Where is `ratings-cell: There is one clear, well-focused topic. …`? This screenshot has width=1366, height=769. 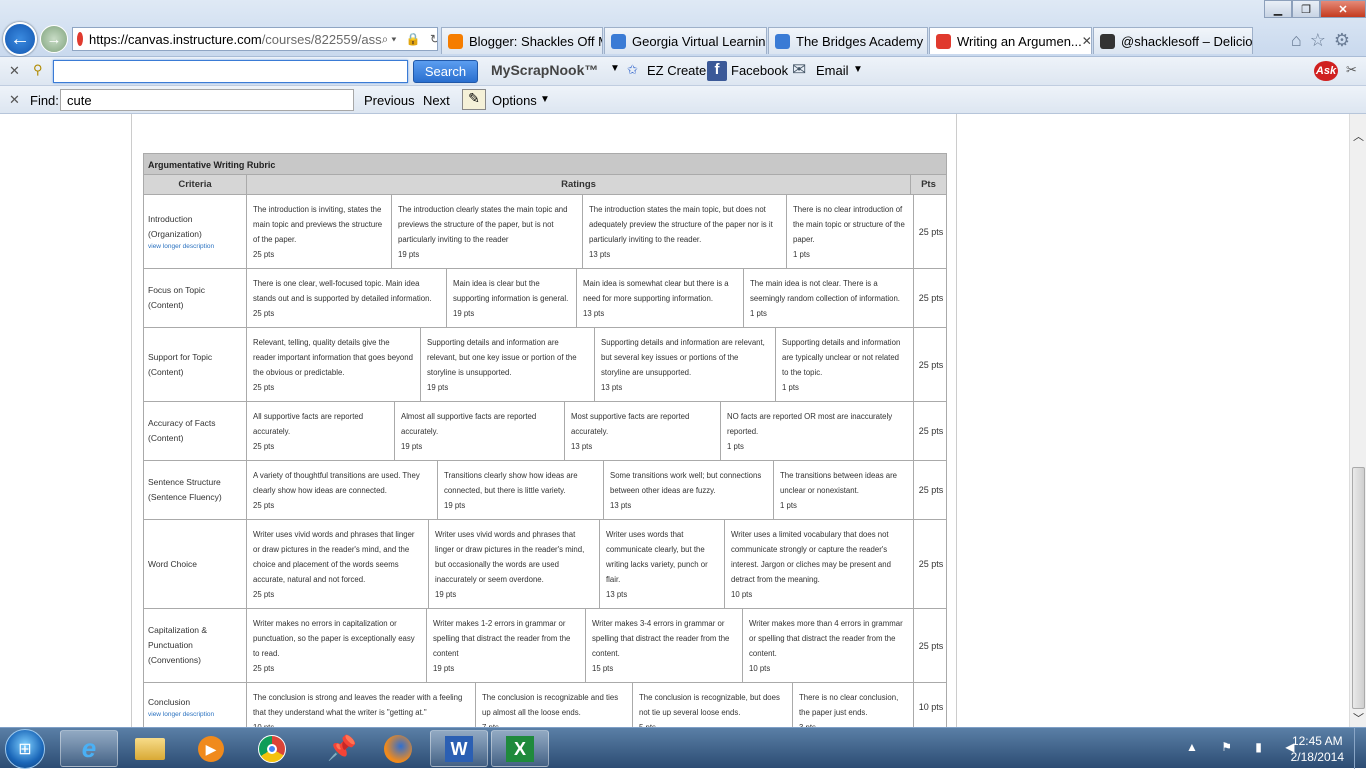 ratings-cell: There is one clear, well-focused topic. … is located at coordinates (580, 298).